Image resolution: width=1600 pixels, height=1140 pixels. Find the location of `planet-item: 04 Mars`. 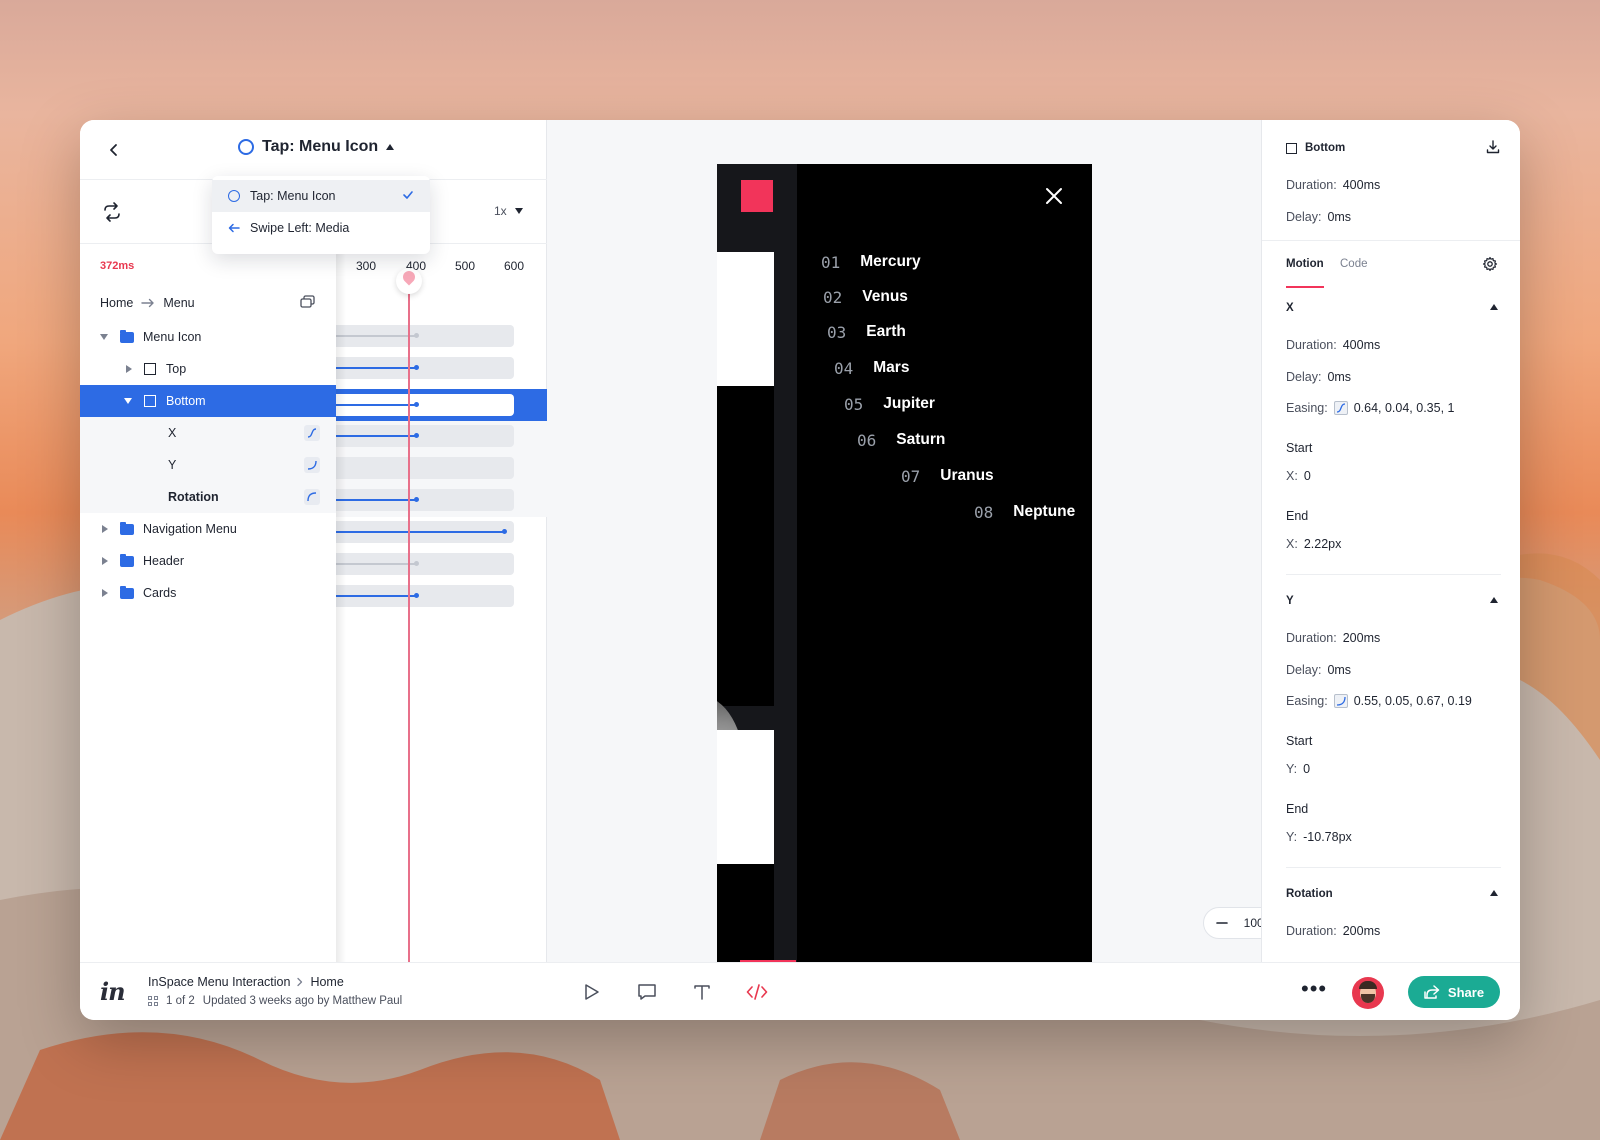

planet-item: 04 Mars is located at coordinates (871, 368).